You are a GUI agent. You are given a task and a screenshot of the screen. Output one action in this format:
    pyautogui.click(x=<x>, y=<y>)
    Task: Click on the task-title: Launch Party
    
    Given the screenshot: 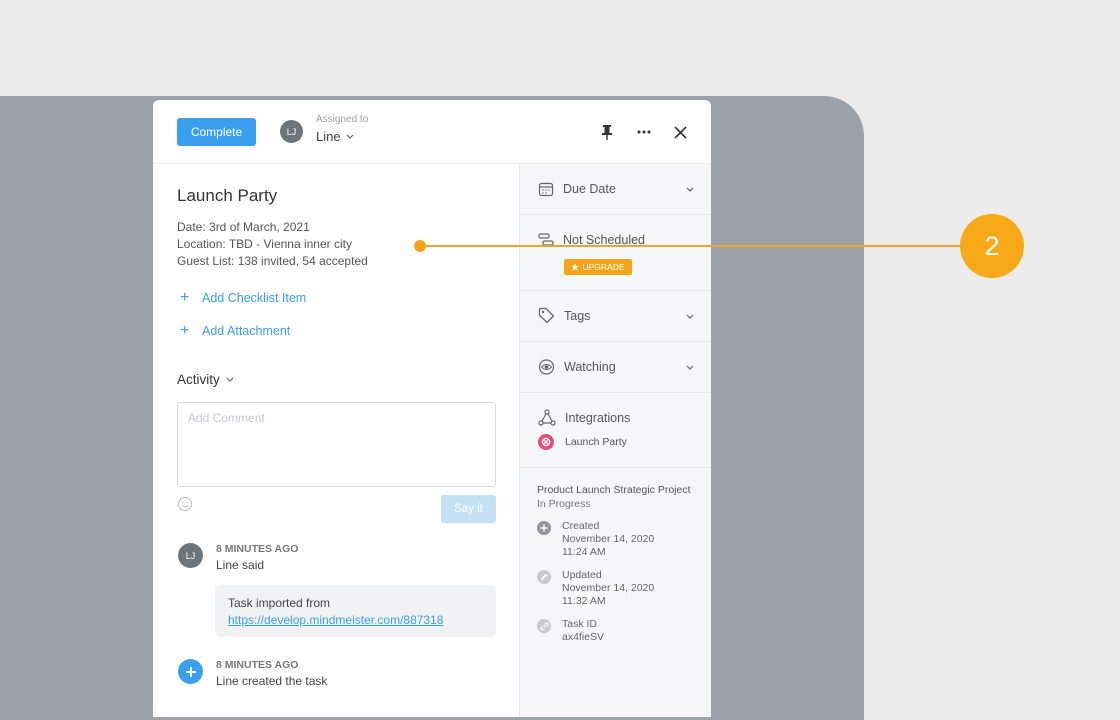 What is the action you would take?
    pyautogui.click(x=227, y=196)
    